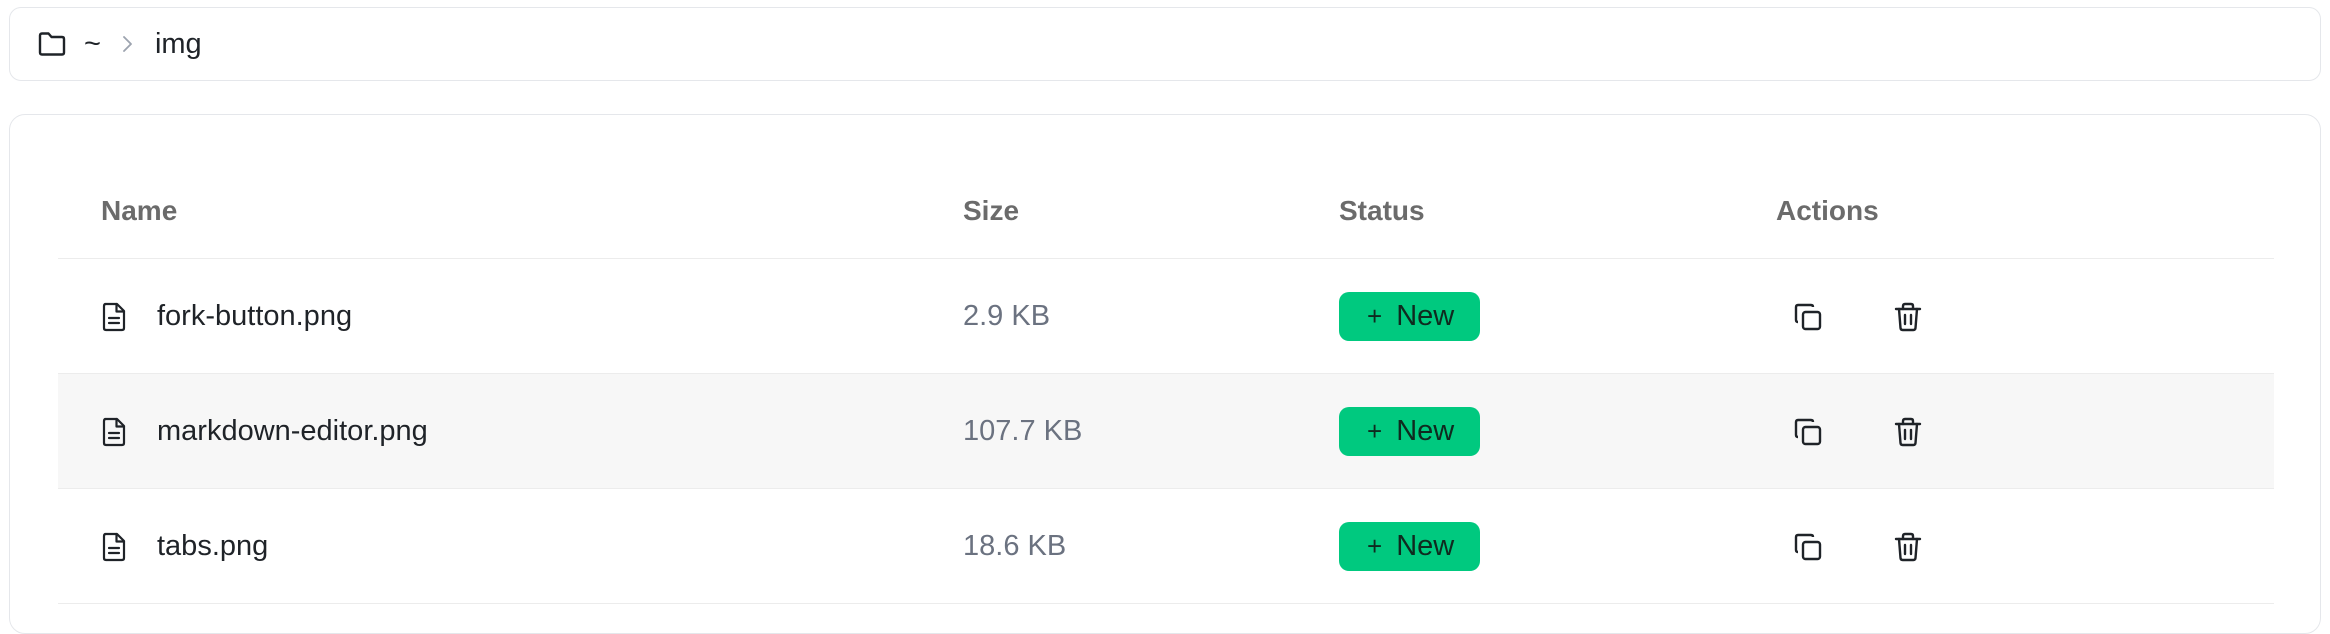 The height and width of the screenshot is (634, 2330). What do you see at coordinates (92, 44) in the screenshot?
I see `breadcrumb-home-link: ~` at bounding box center [92, 44].